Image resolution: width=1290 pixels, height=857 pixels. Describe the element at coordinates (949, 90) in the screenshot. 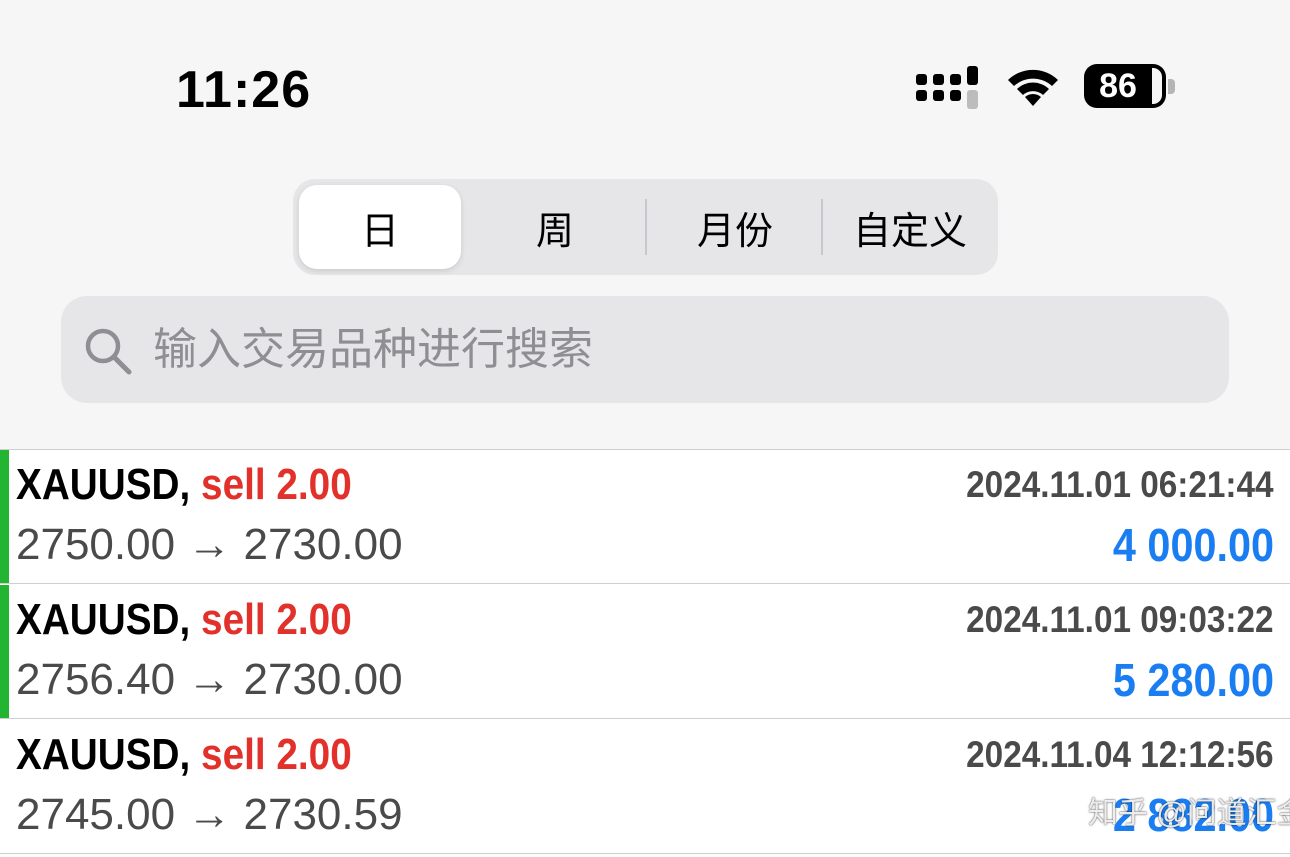

I see `signal-icon` at that location.